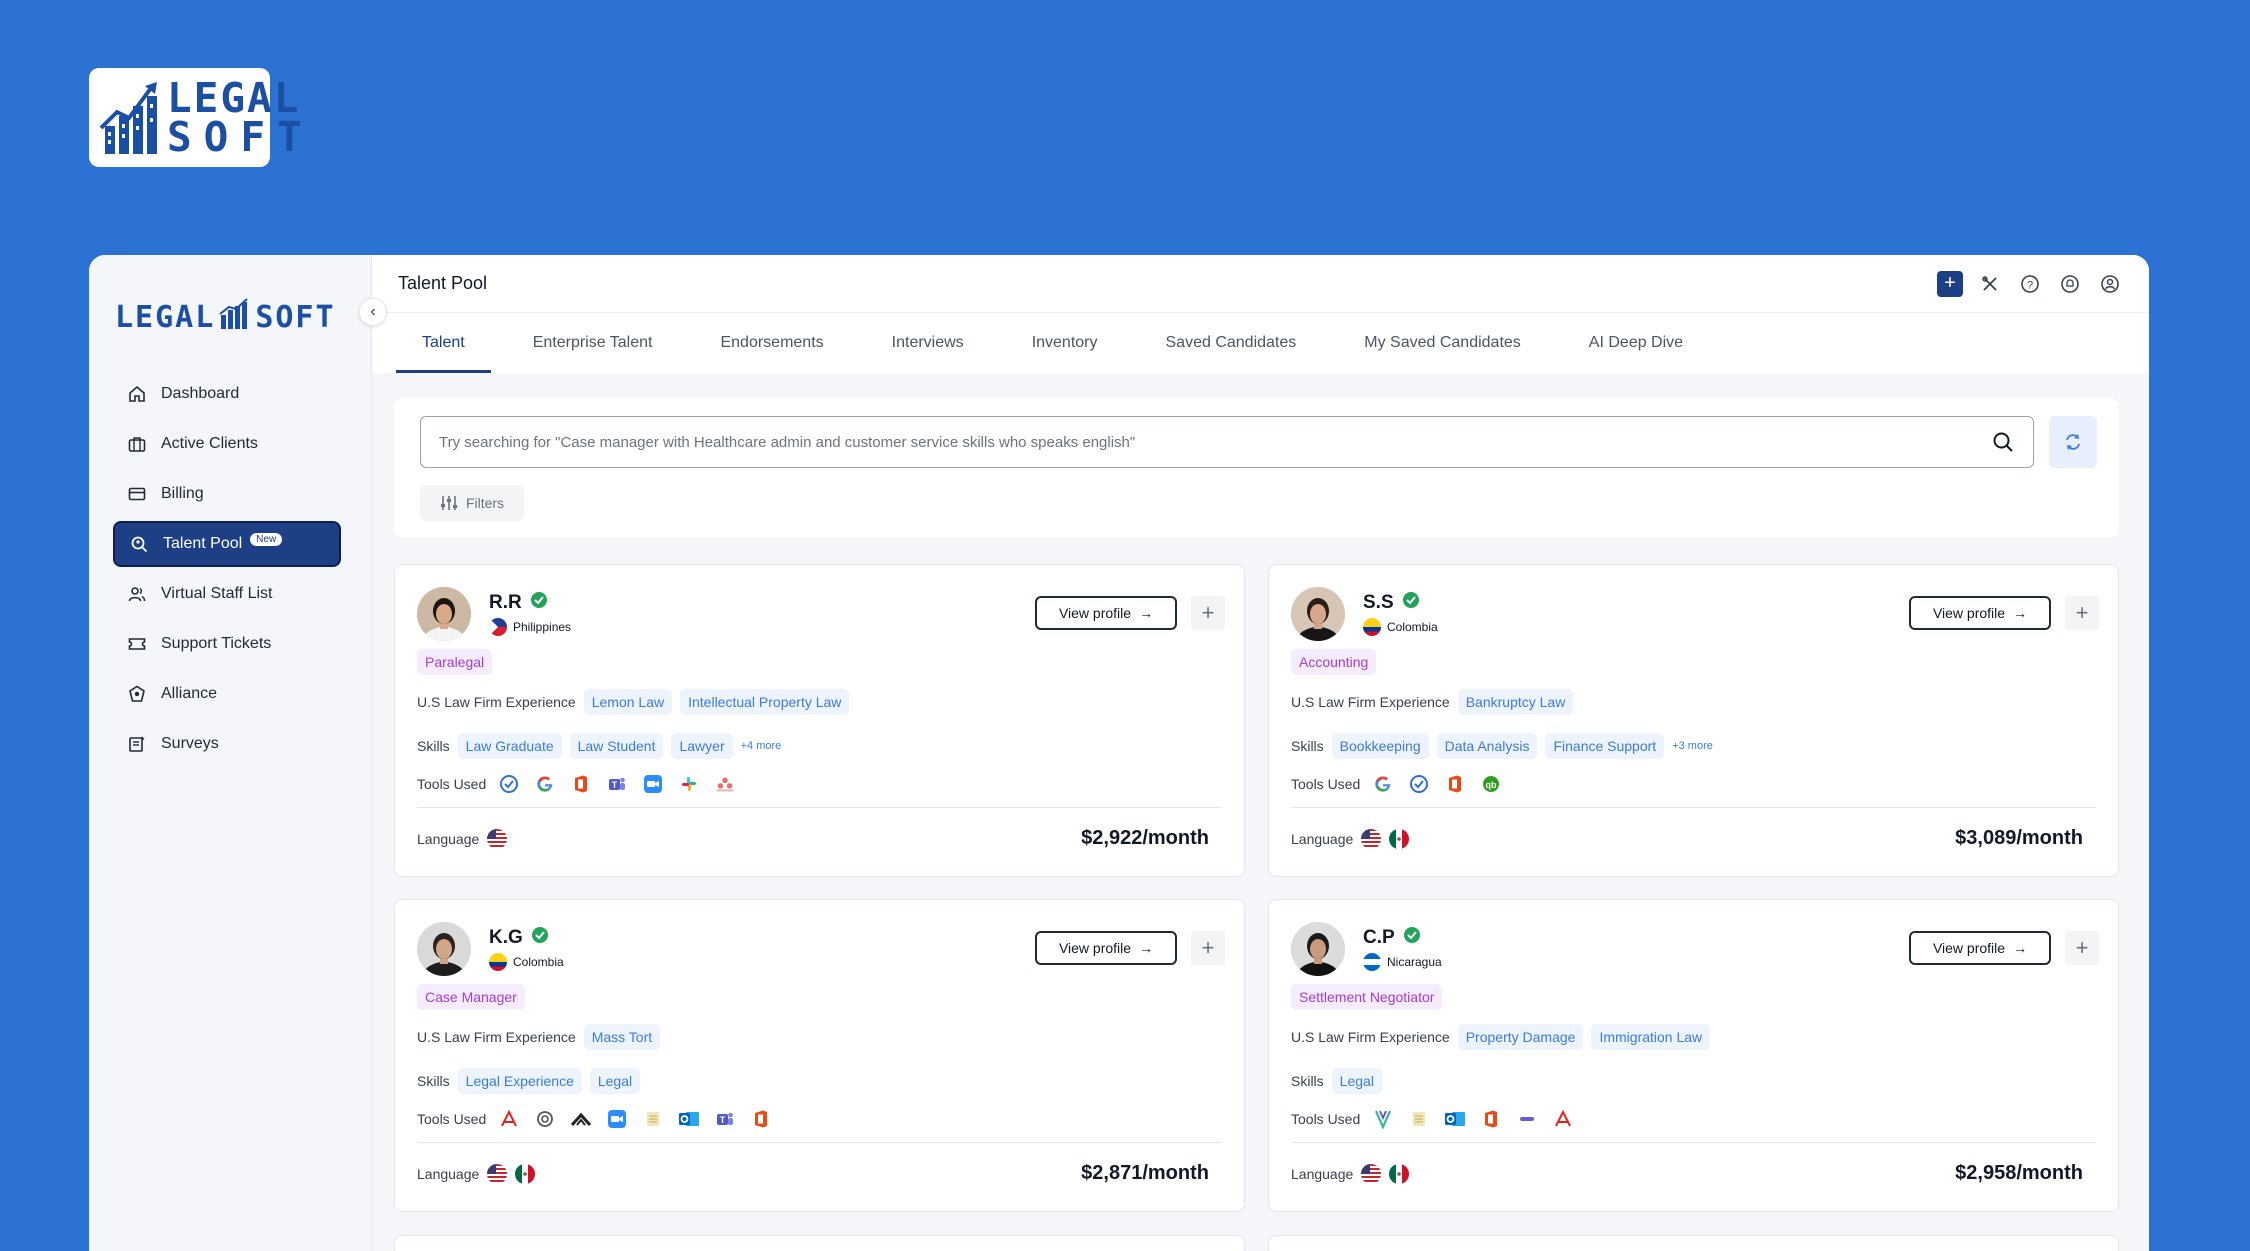  What do you see at coordinates (538, 962) in the screenshot?
I see `country-label: Colombia` at bounding box center [538, 962].